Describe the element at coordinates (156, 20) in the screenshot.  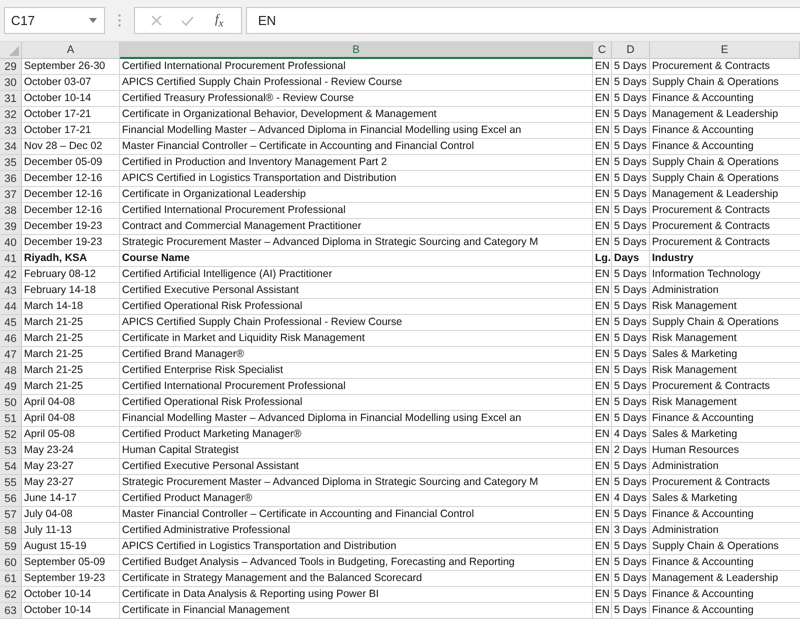
I see `cancel-icon` at that location.